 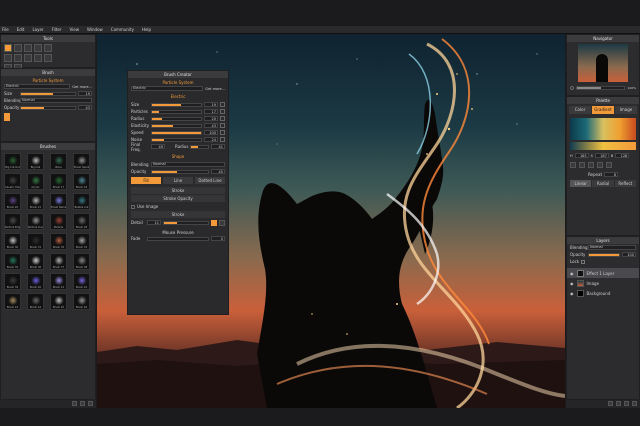 I want to click on fill-tool-icon, so click(x=48, y=48).